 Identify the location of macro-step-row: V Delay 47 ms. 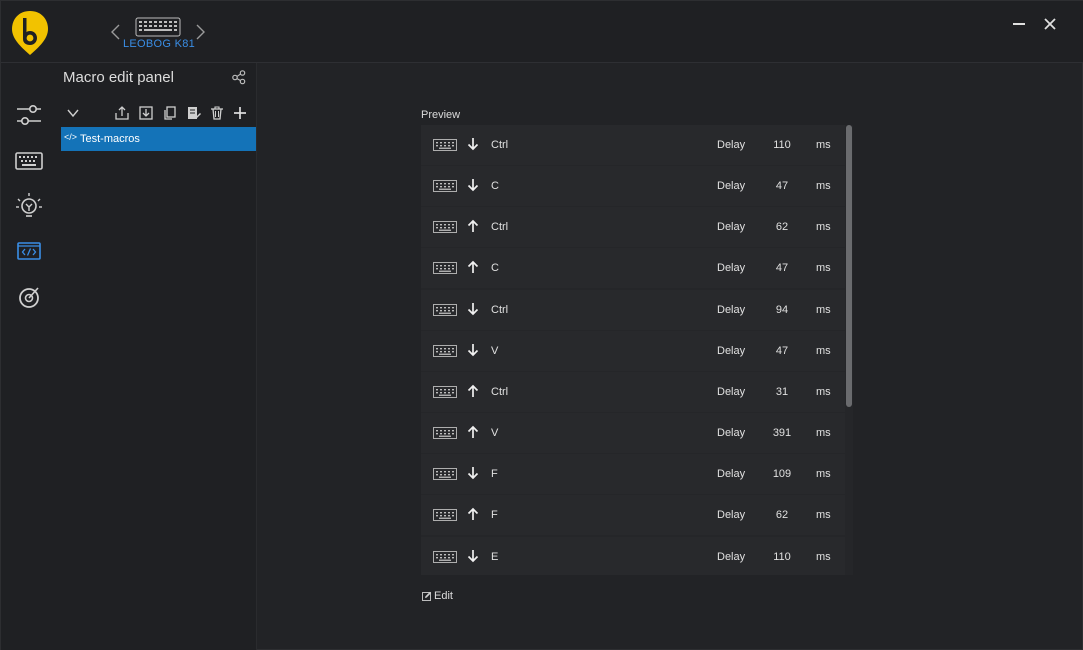
(633, 351).